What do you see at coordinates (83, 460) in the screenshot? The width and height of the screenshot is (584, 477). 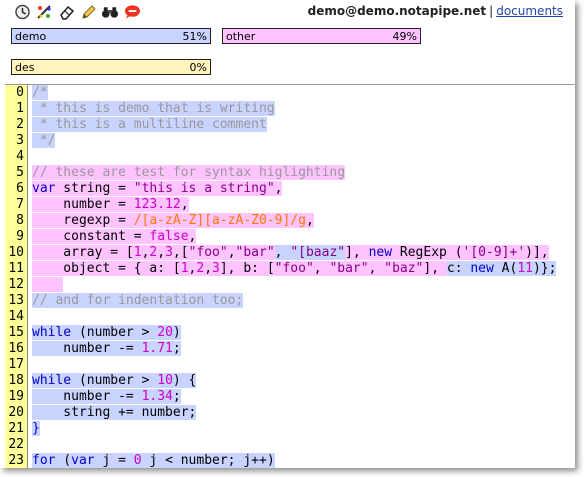 I see `code-token: var` at bounding box center [83, 460].